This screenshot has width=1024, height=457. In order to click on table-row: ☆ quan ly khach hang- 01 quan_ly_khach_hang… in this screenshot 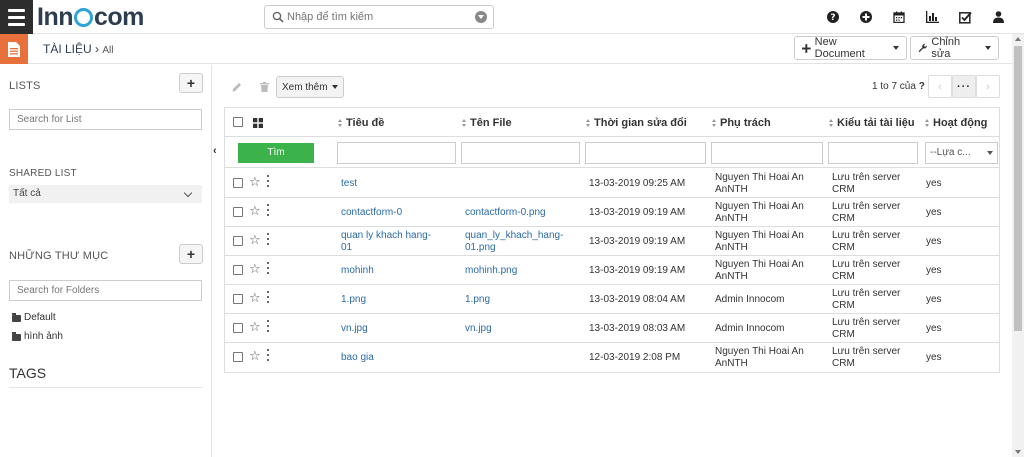, I will do `click(612, 241)`.